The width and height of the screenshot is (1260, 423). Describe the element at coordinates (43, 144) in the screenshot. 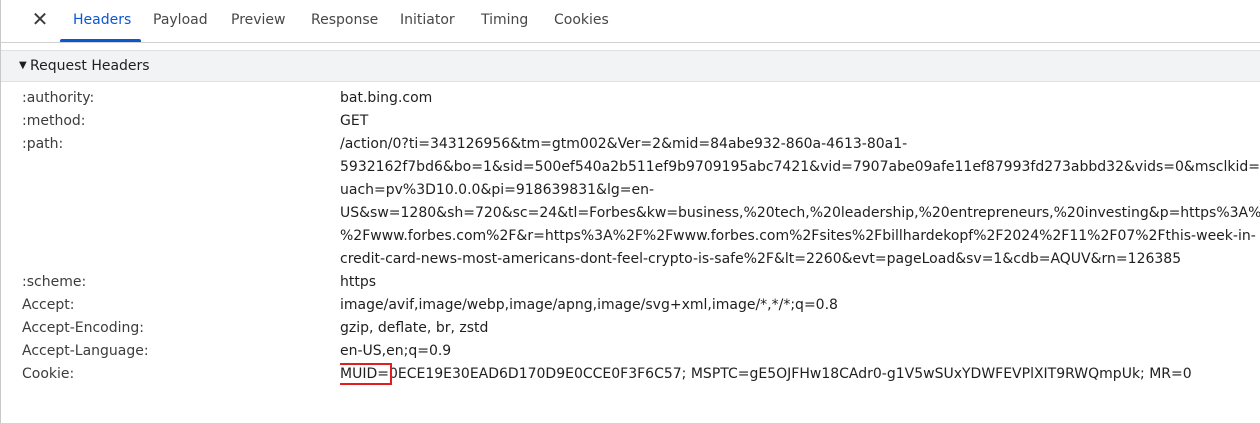

I see `header-name: :path:` at that location.